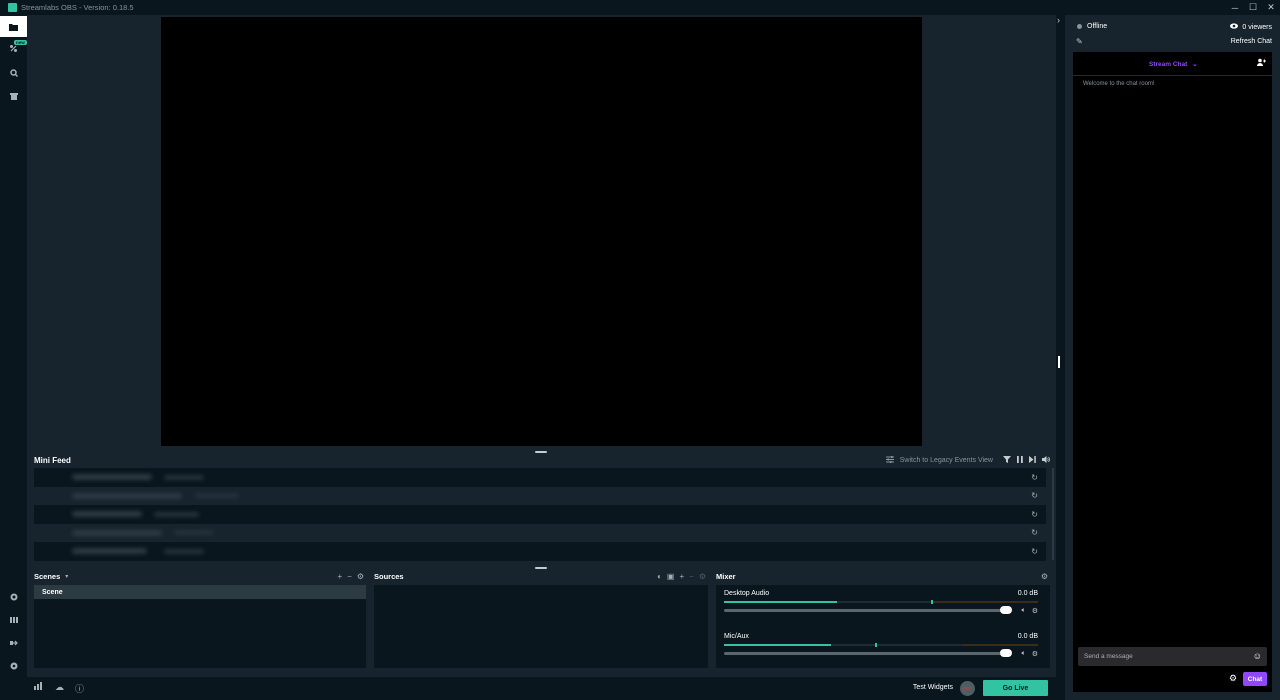  Describe the element at coordinates (13, 619) in the screenshot. I see `studio-mode-icon` at that location.